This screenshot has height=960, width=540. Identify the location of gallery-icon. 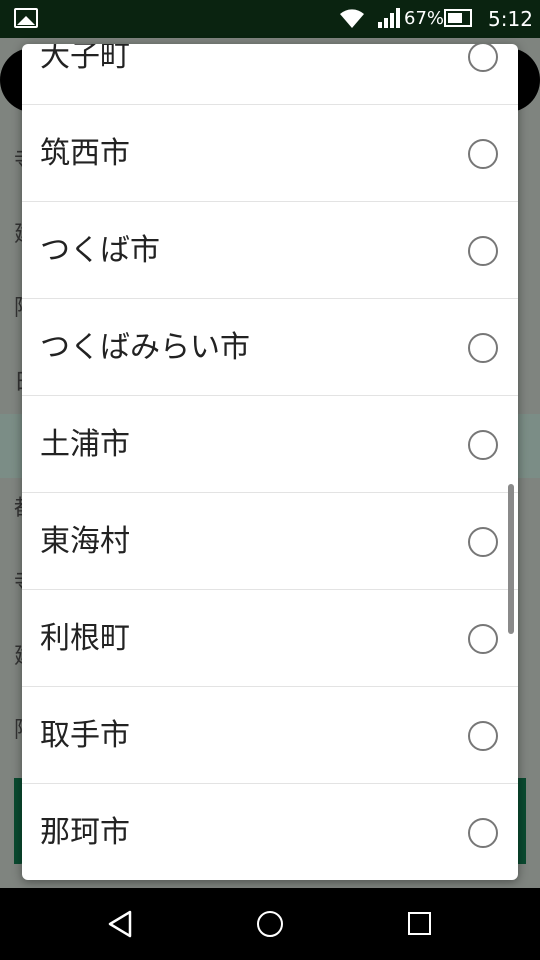
(26, 18).